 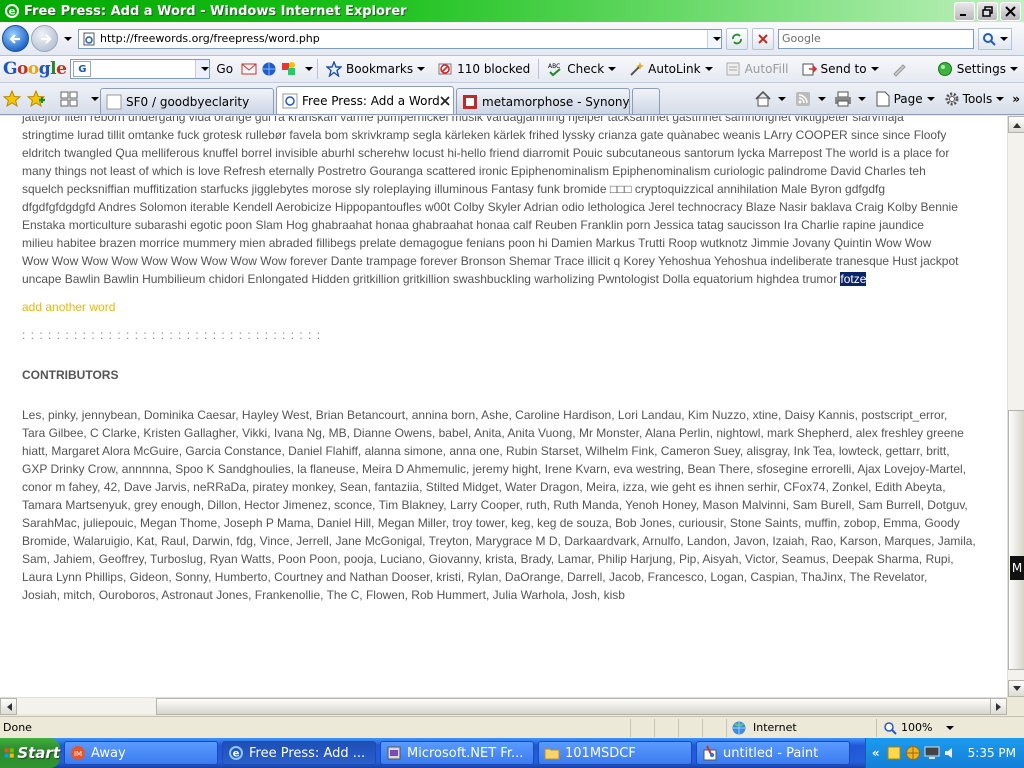 What do you see at coordinates (445, 101) in the screenshot?
I see `close-tab-button` at bounding box center [445, 101].